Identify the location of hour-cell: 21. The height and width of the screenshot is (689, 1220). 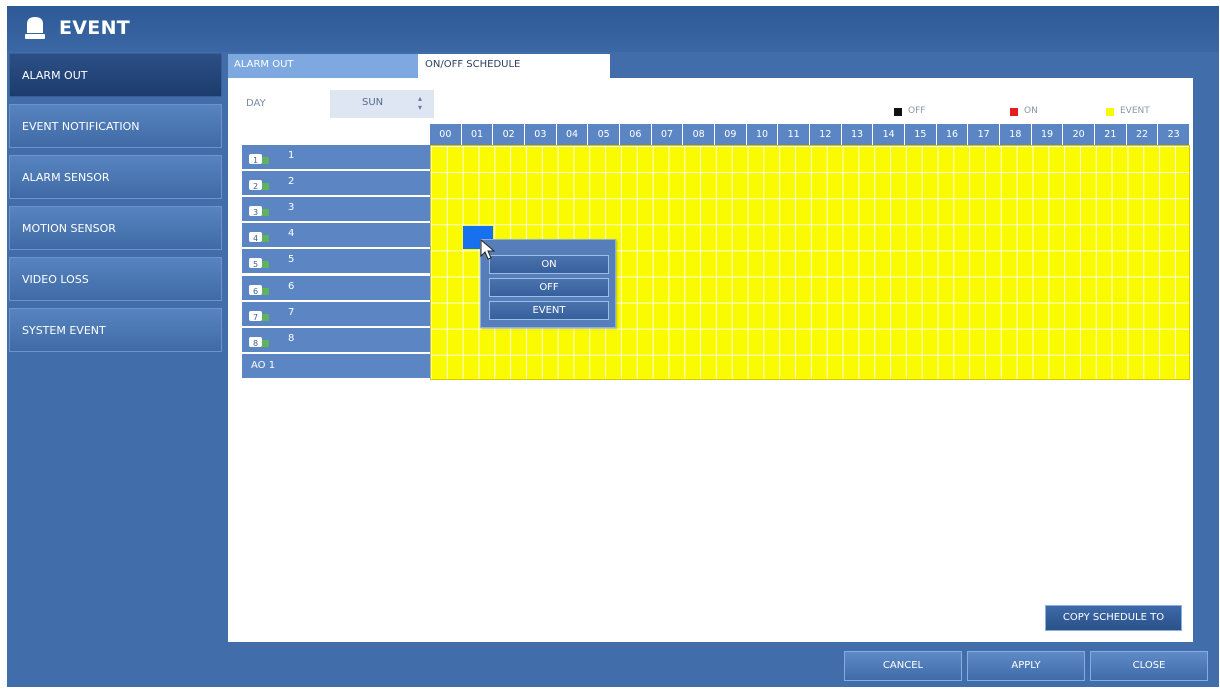
(1111, 134).